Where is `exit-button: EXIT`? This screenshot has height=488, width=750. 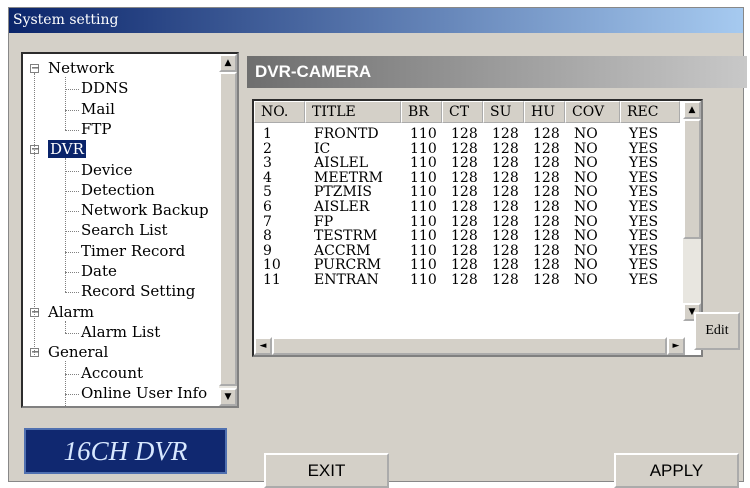 exit-button: EXIT is located at coordinates (326, 470).